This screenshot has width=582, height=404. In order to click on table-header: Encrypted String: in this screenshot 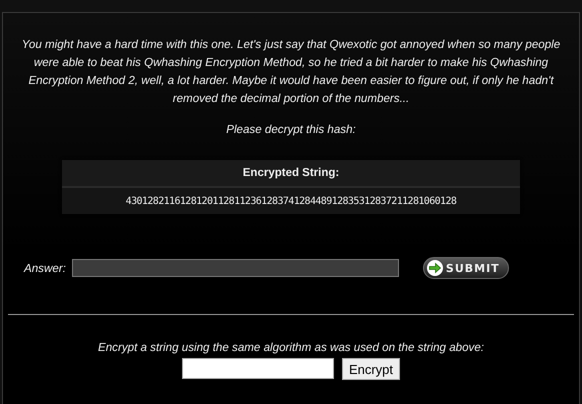, I will do `click(291, 174)`.